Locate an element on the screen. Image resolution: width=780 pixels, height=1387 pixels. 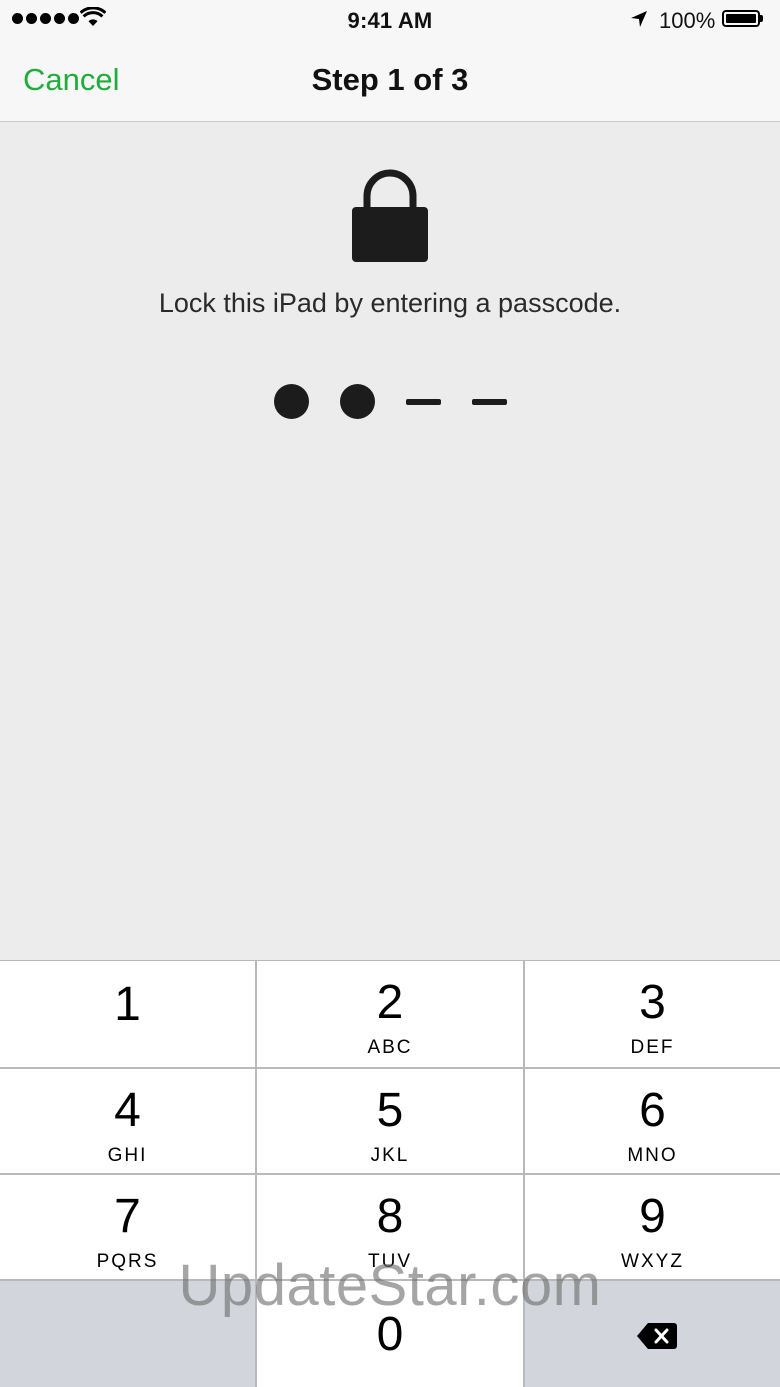
key-digit: 1 is located at coordinates (127, 1004).